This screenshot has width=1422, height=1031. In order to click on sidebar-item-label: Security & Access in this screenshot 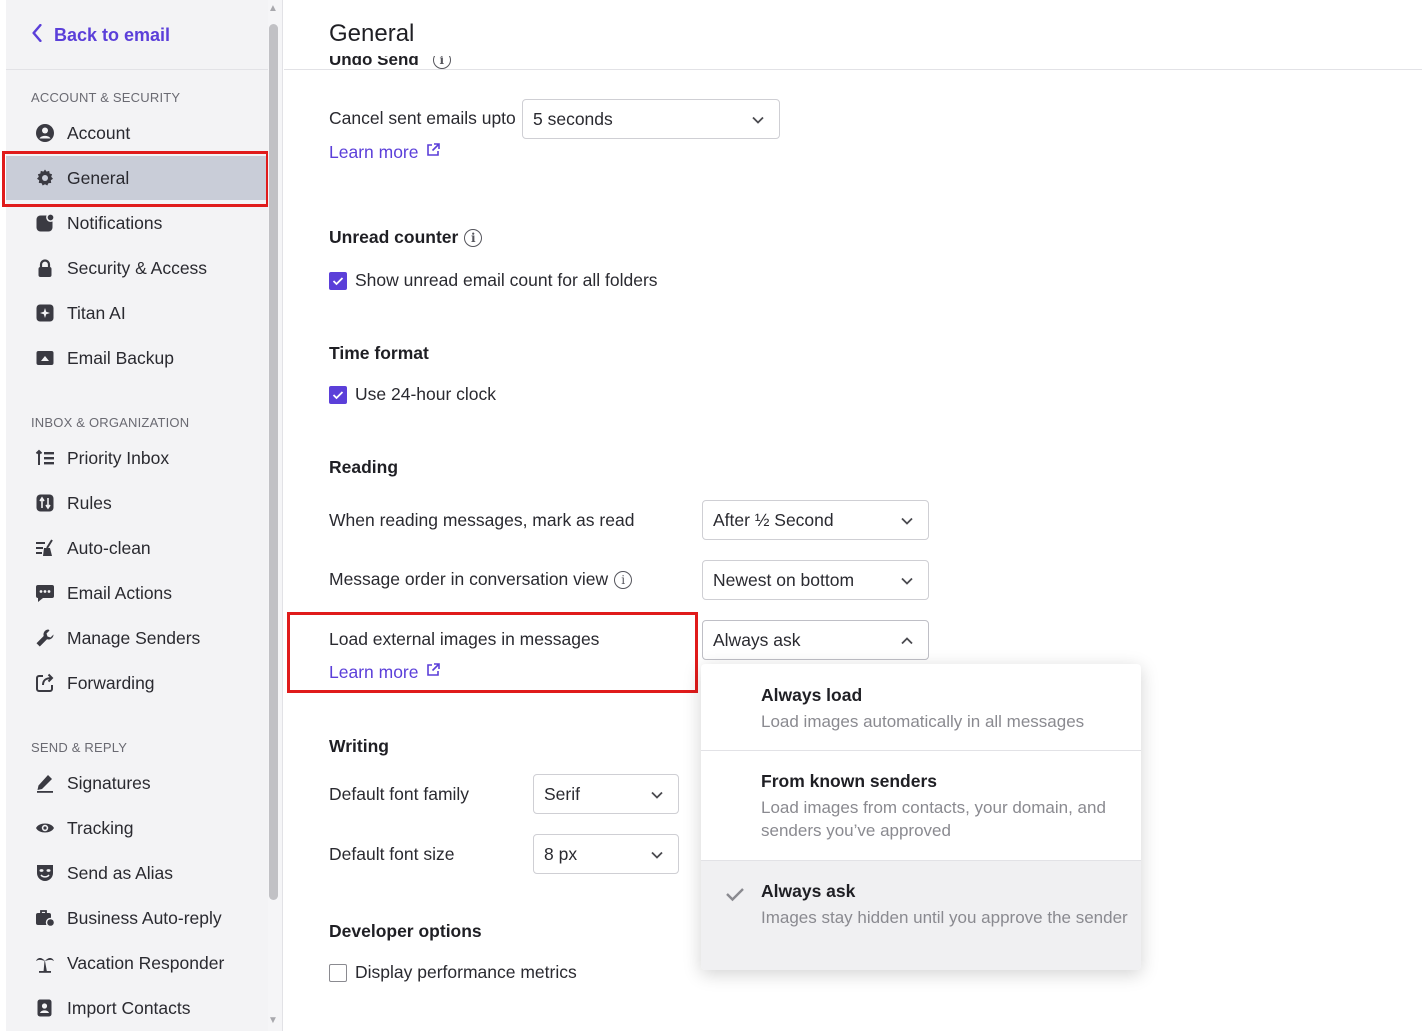, I will do `click(137, 267)`.